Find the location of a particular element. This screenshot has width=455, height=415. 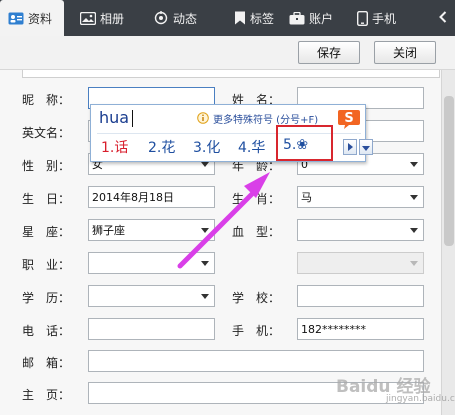

vertical-scrollbar is located at coordinates (448, 242).